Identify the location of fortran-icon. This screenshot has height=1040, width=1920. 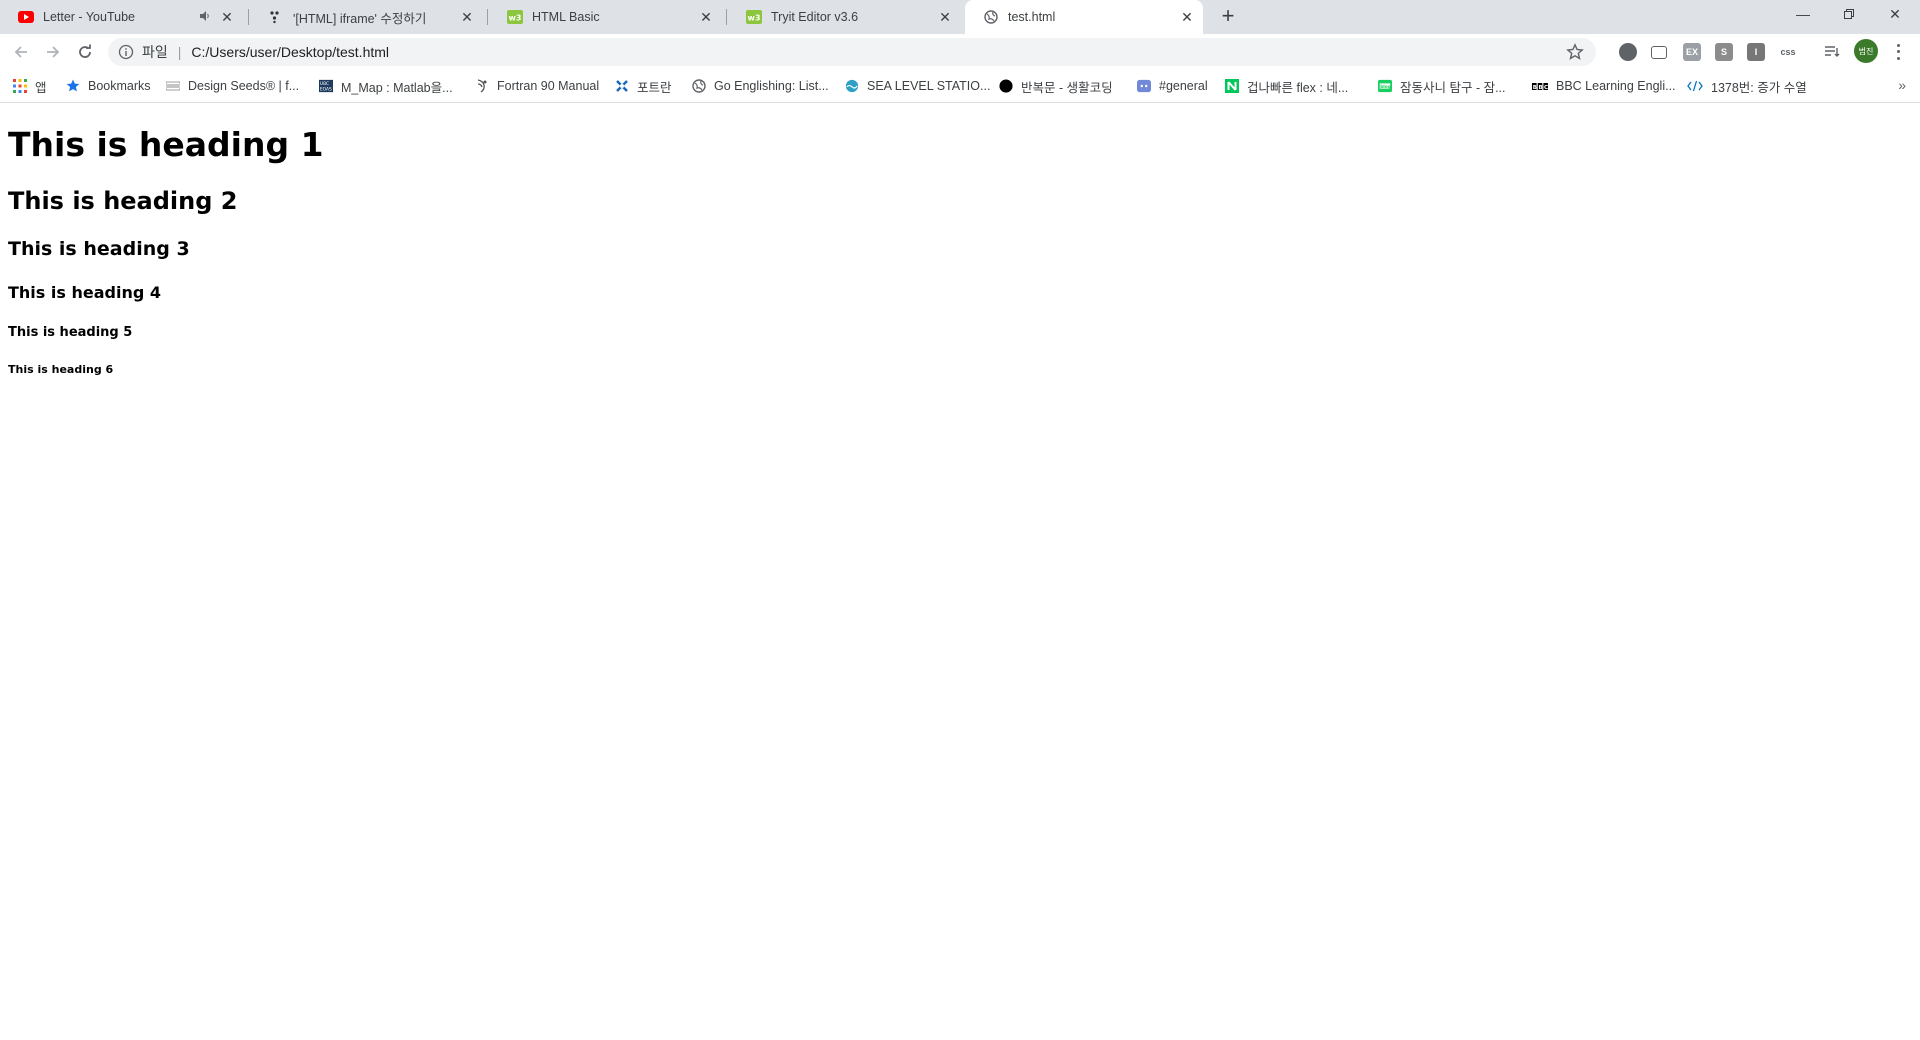
(482, 86).